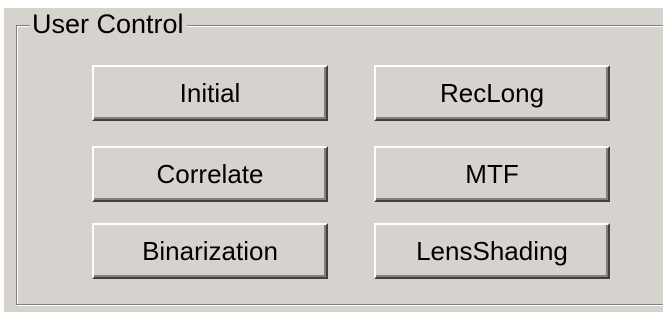 The image size is (663, 318). I want to click on groupbox-title: User Control, so click(108, 24).